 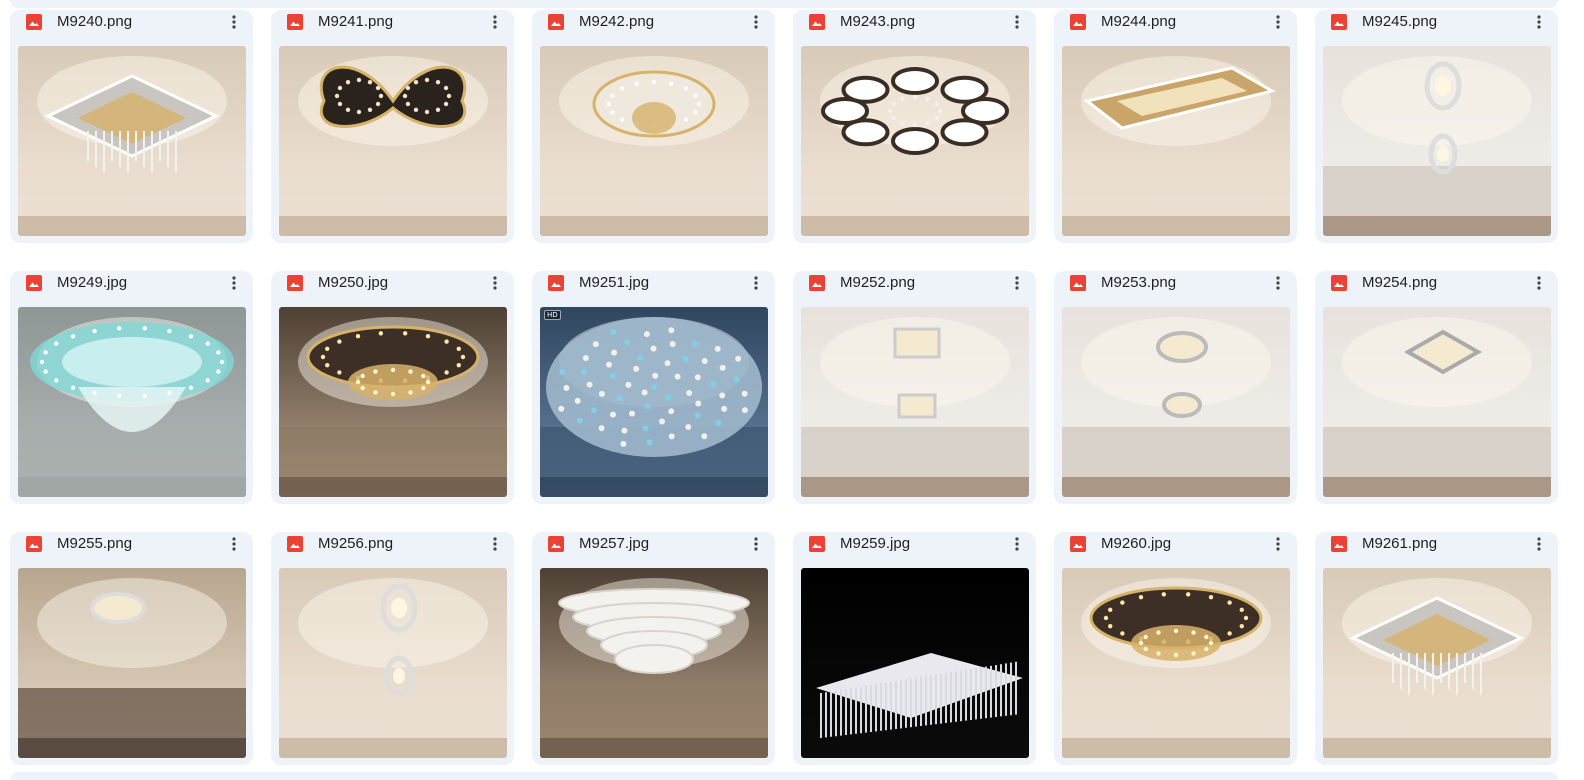 I want to click on file-card: M9254.png, so click(x=1436, y=387).